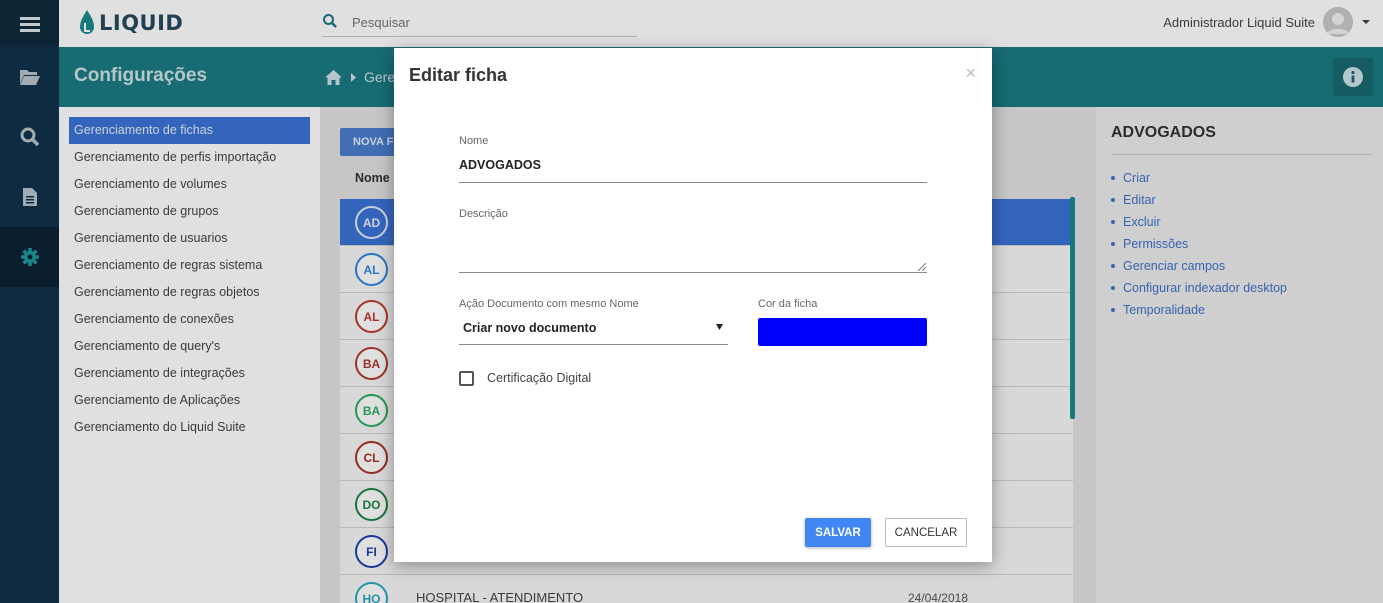 This screenshot has width=1383, height=603. Describe the element at coordinates (593, 344) in the screenshot. I see `acao-select-underline` at that location.